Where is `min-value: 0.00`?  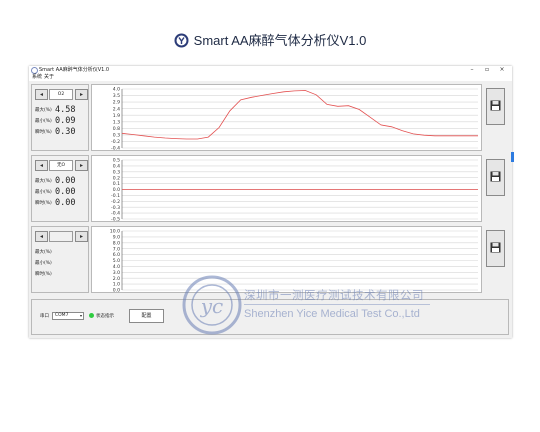 min-value: 0.00 is located at coordinates (65, 192).